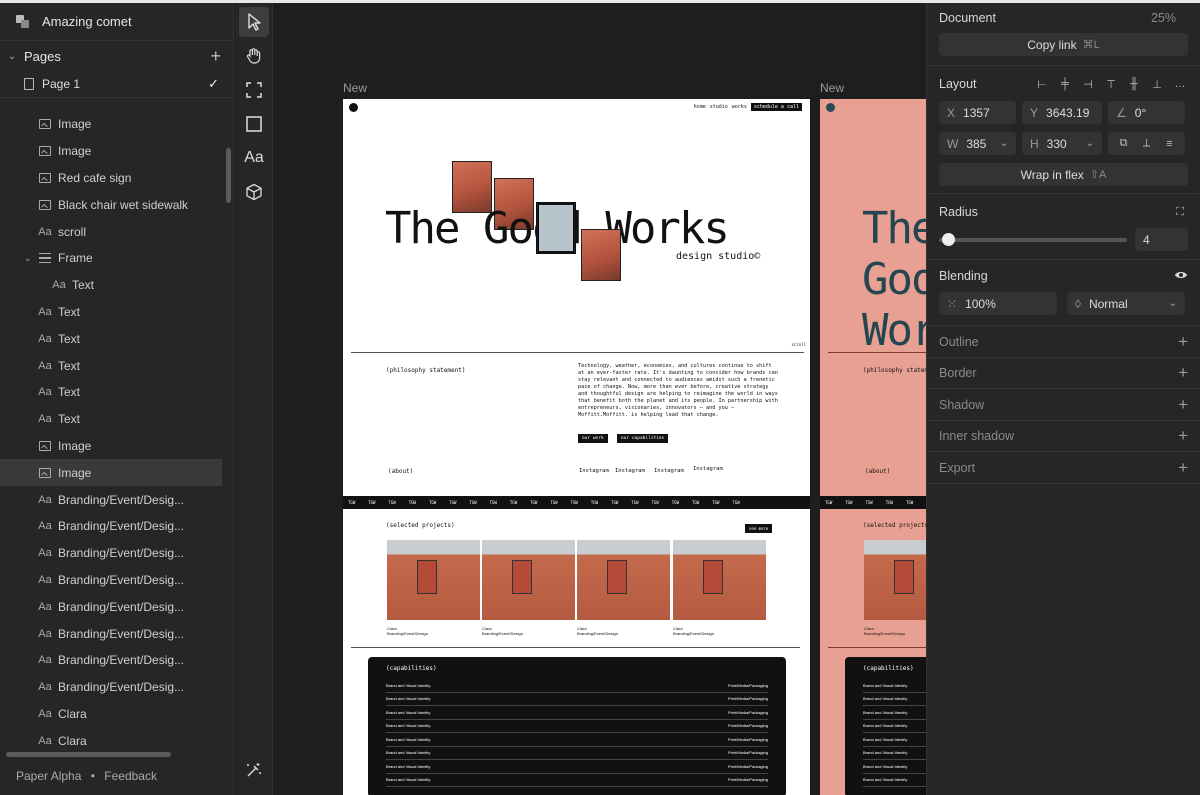 This screenshot has width=1200, height=795. I want to click on blend-mode-select: ◊ Normal ⌄, so click(1126, 303).